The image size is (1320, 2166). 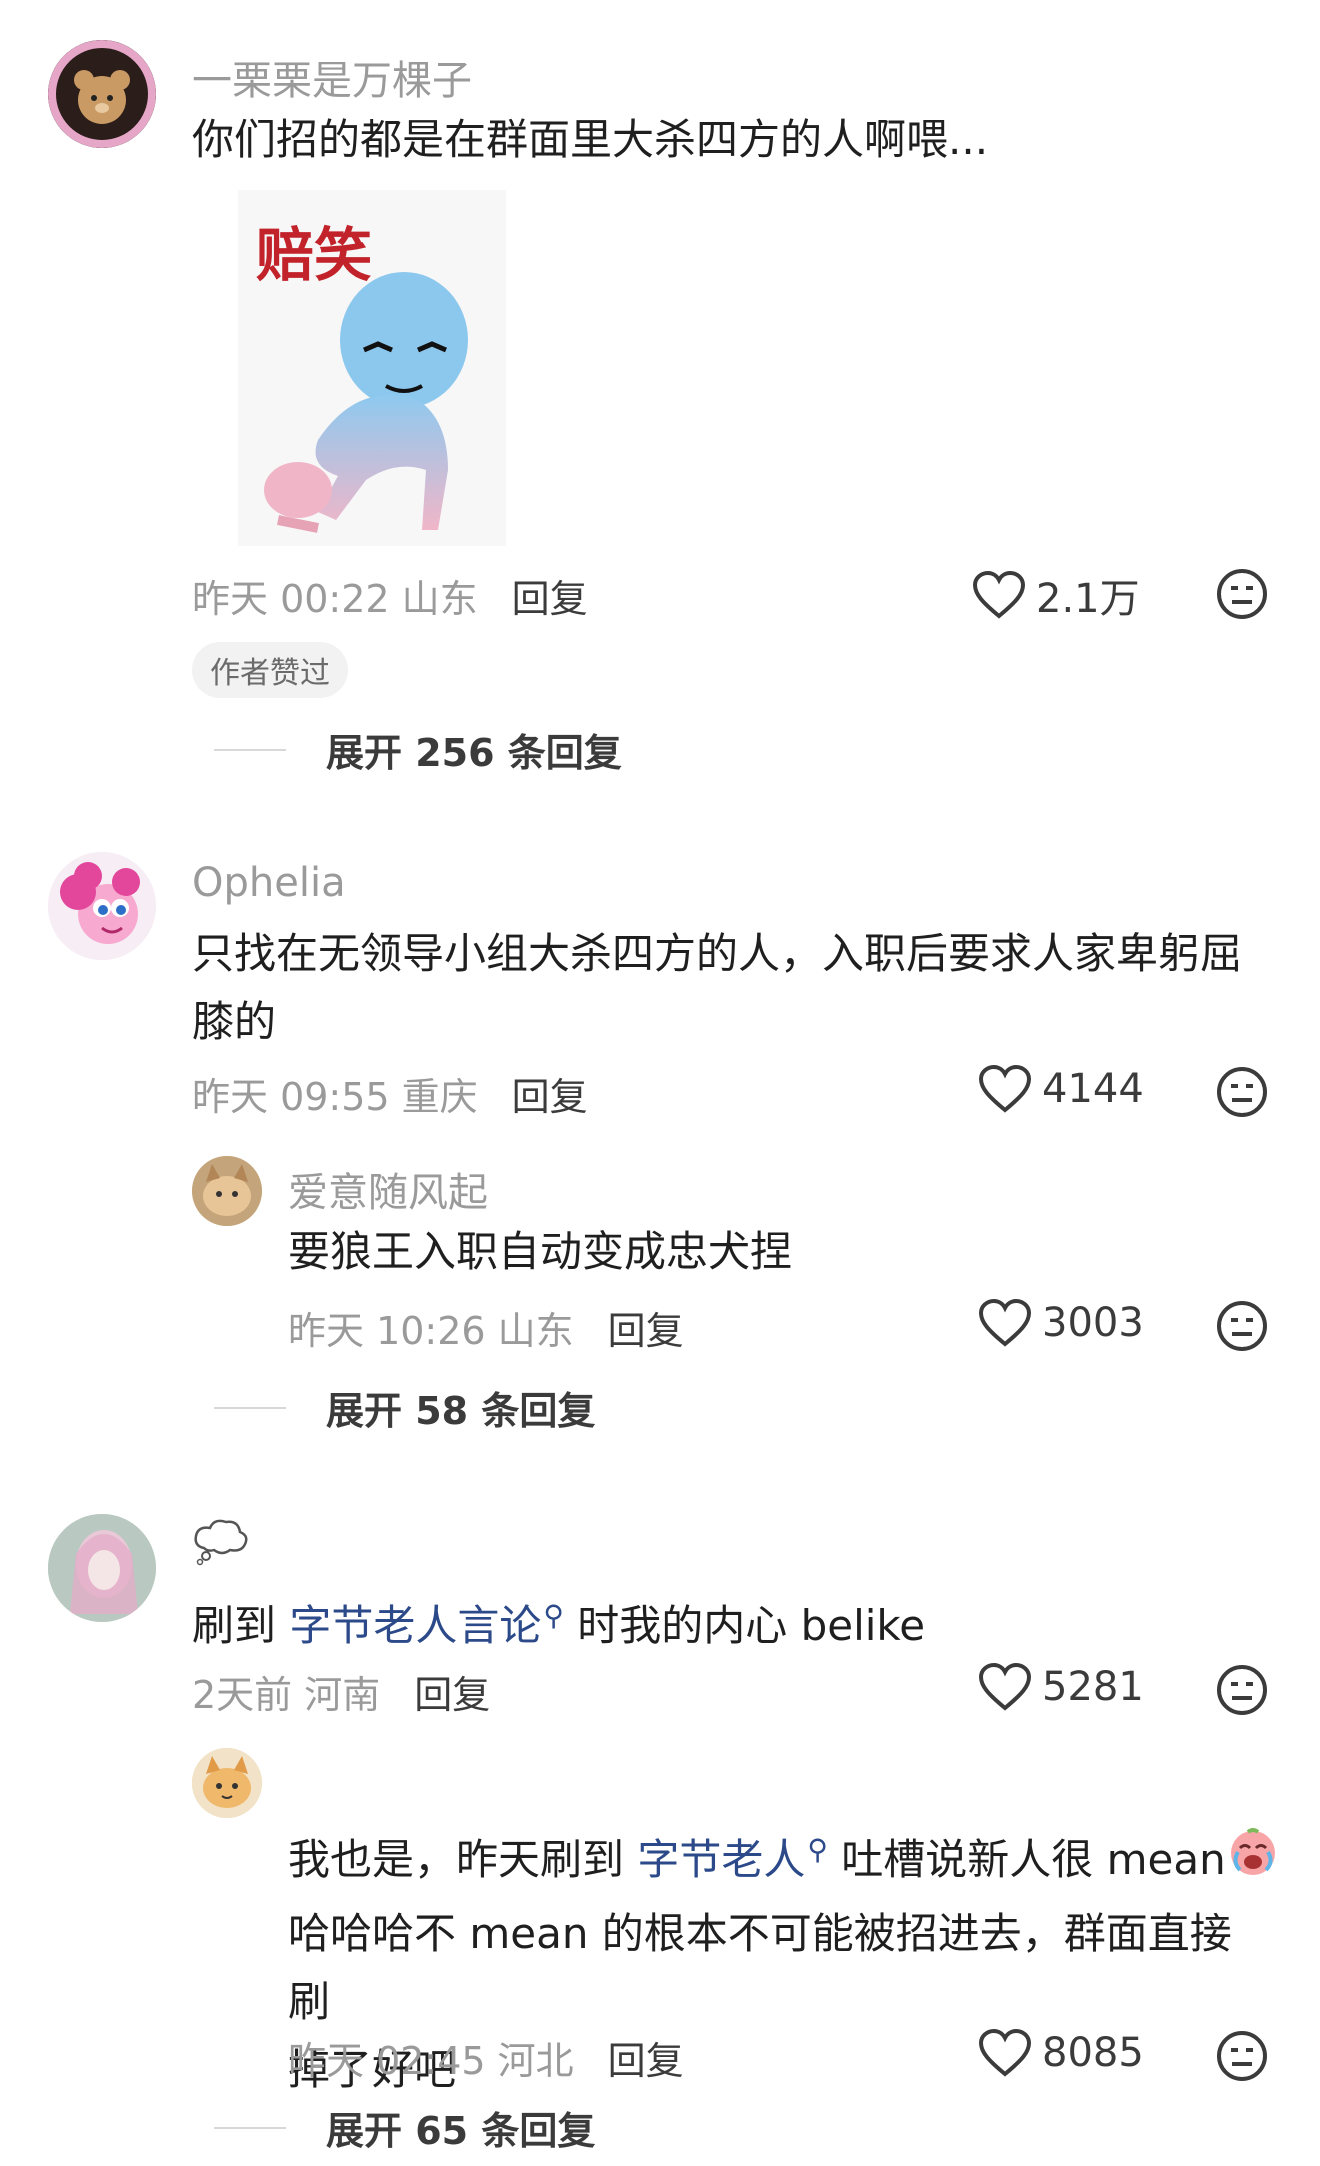 What do you see at coordinates (286, 1695) in the screenshot?
I see `comment-time-location: 2天前 河南` at bounding box center [286, 1695].